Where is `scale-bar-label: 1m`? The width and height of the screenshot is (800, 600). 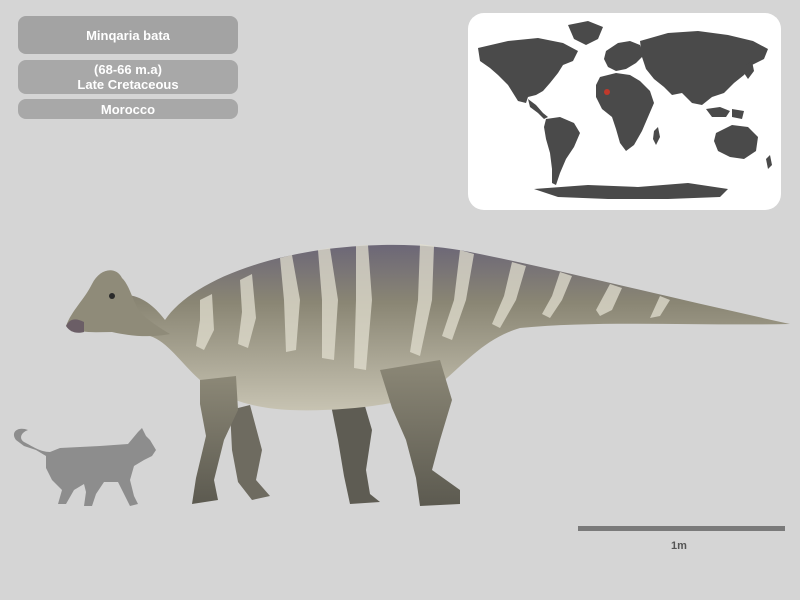
scale-bar-label: 1m is located at coordinates (679, 546).